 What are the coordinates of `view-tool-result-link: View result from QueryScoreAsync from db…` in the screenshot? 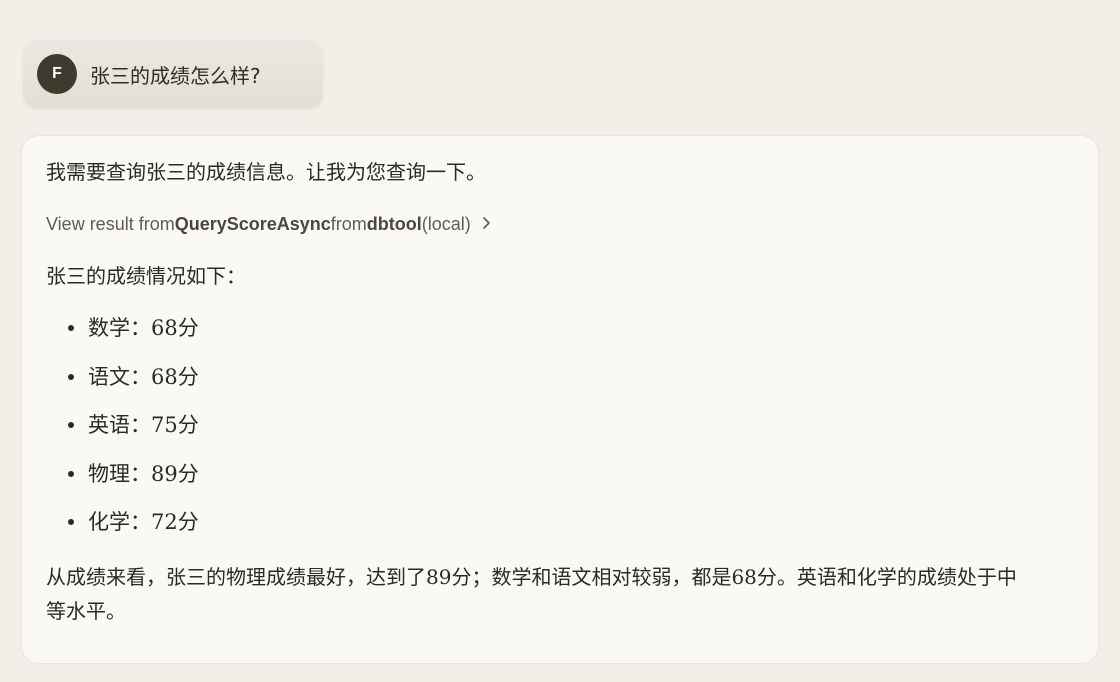 It's located at (268, 224).